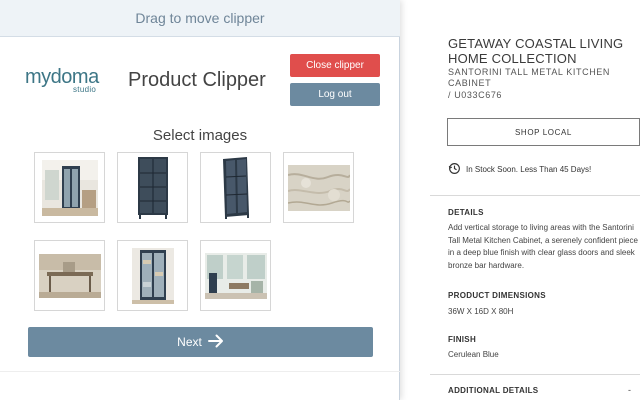  I want to click on stock-status-text: In Stock Soon. Less Than 45 Days!, so click(529, 169).